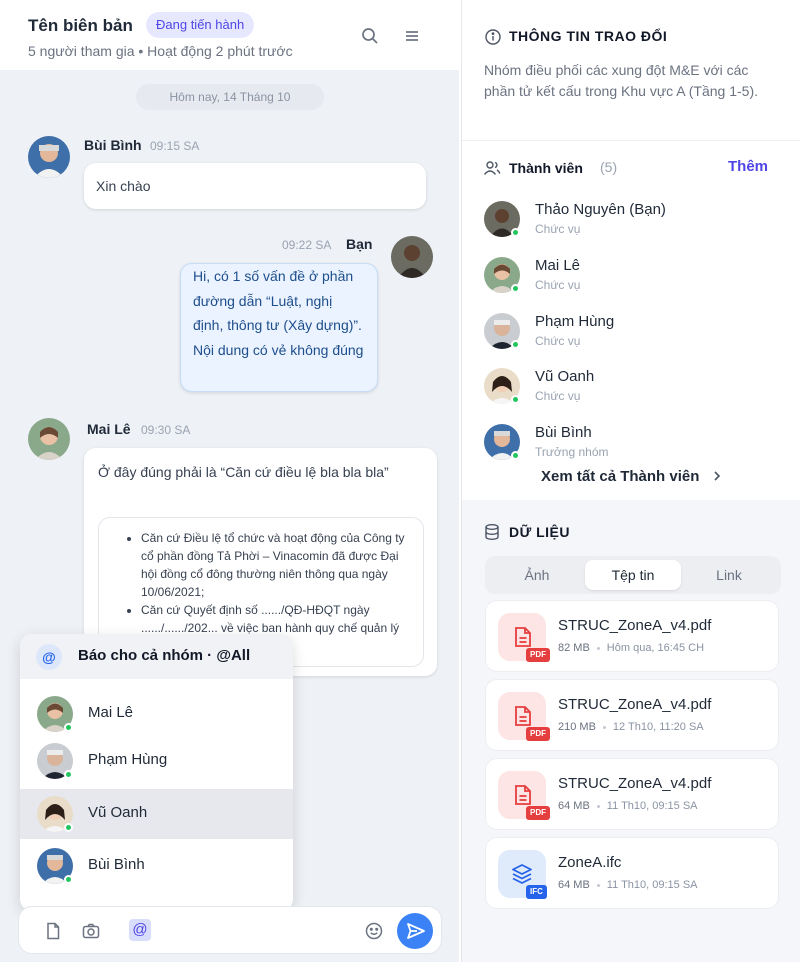 This screenshot has width=800, height=962. What do you see at coordinates (91, 931) in the screenshot?
I see `camera-icon` at bounding box center [91, 931].